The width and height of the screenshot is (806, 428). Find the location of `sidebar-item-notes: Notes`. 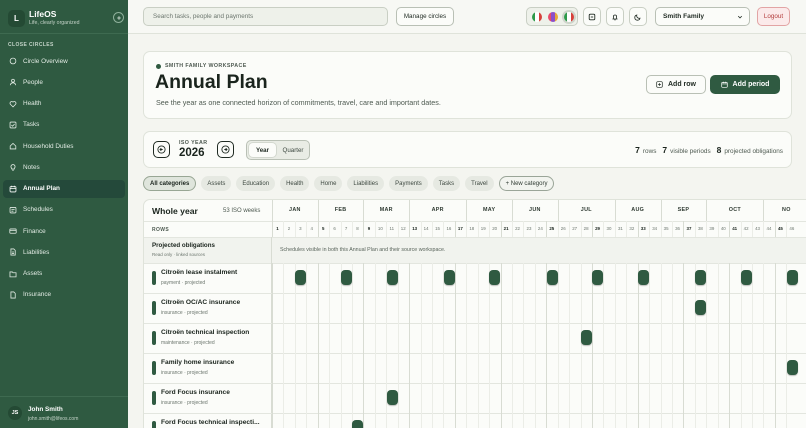

sidebar-item-notes: Notes is located at coordinates (64, 167).